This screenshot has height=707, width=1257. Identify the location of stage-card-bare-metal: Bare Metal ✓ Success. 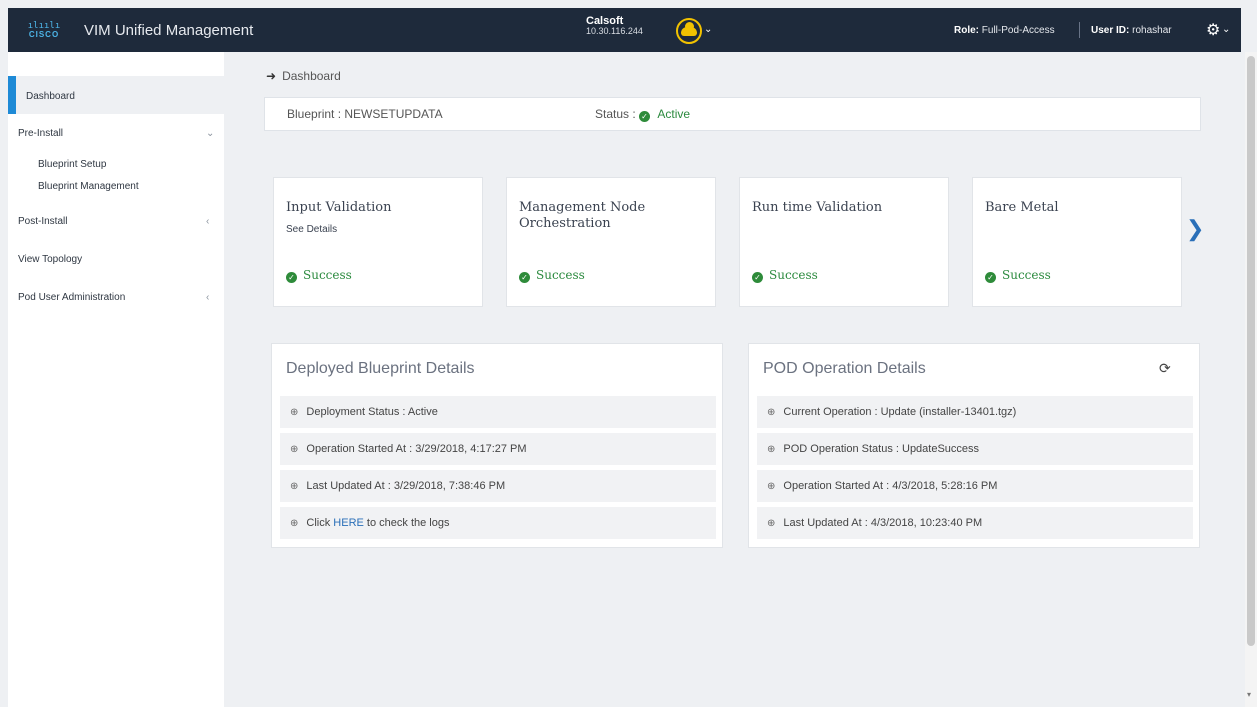
(1077, 242).